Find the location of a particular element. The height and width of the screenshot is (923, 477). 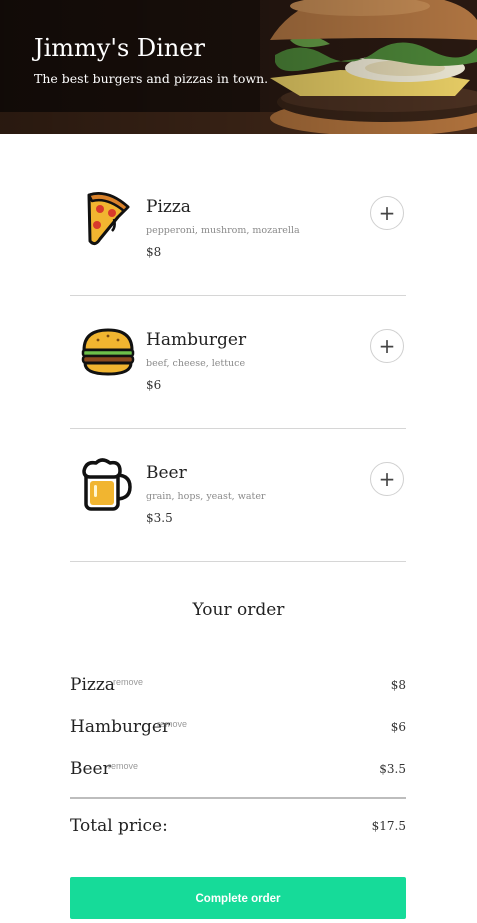

remove-beer-button: remove is located at coordinates (123, 766).